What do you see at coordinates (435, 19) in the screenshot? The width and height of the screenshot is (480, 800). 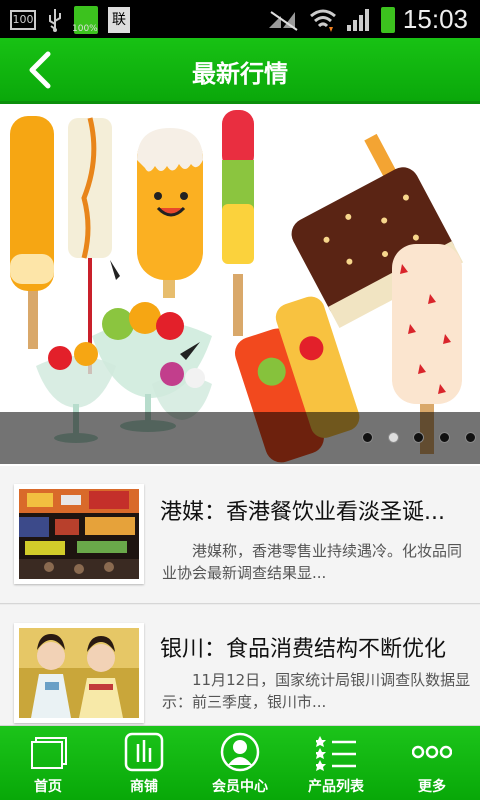 I see `clock: 15:03` at bounding box center [435, 19].